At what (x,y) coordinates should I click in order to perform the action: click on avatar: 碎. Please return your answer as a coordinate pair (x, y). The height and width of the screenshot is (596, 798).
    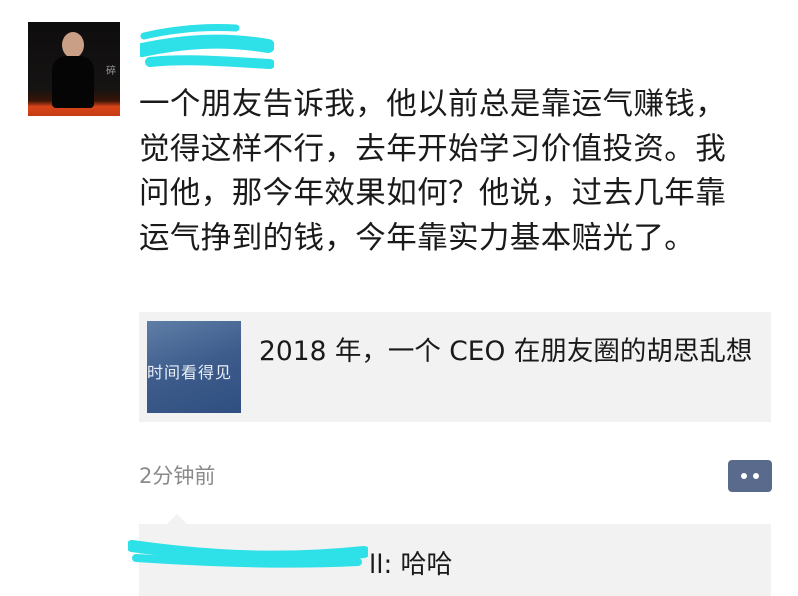
    Looking at the image, I should click on (74, 69).